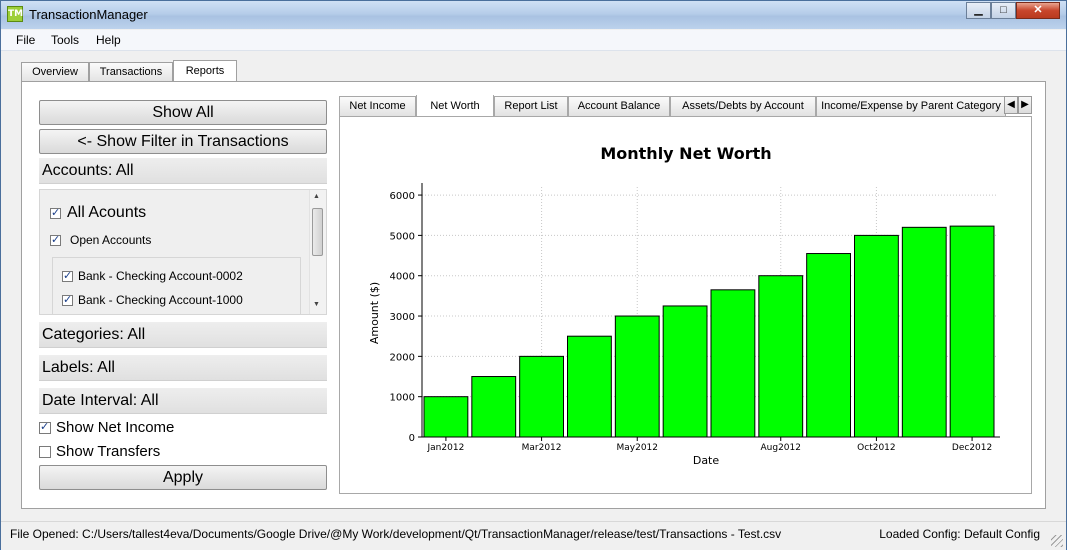 The image size is (1067, 550). Describe the element at coordinates (1038, 10) in the screenshot. I see `close-button: ✕` at that location.